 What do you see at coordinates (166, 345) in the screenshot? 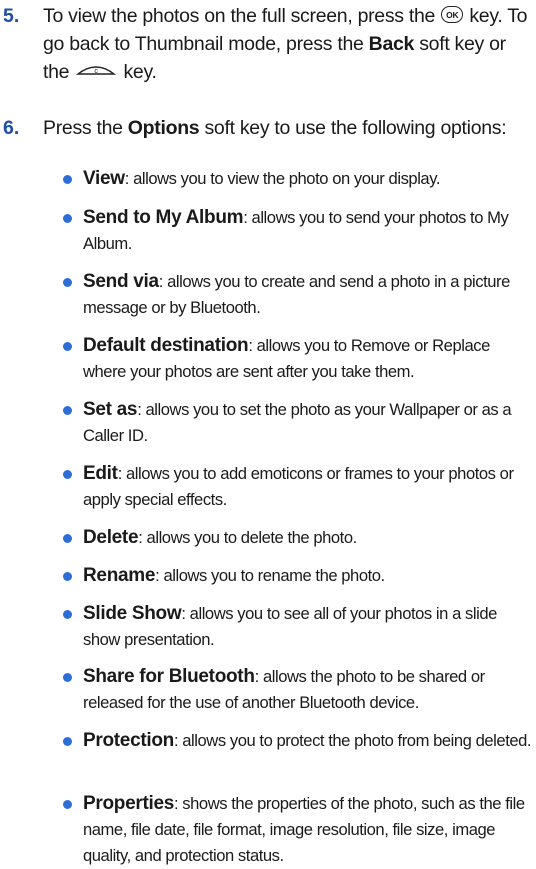
I see `option-term: Default destination` at bounding box center [166, 345].